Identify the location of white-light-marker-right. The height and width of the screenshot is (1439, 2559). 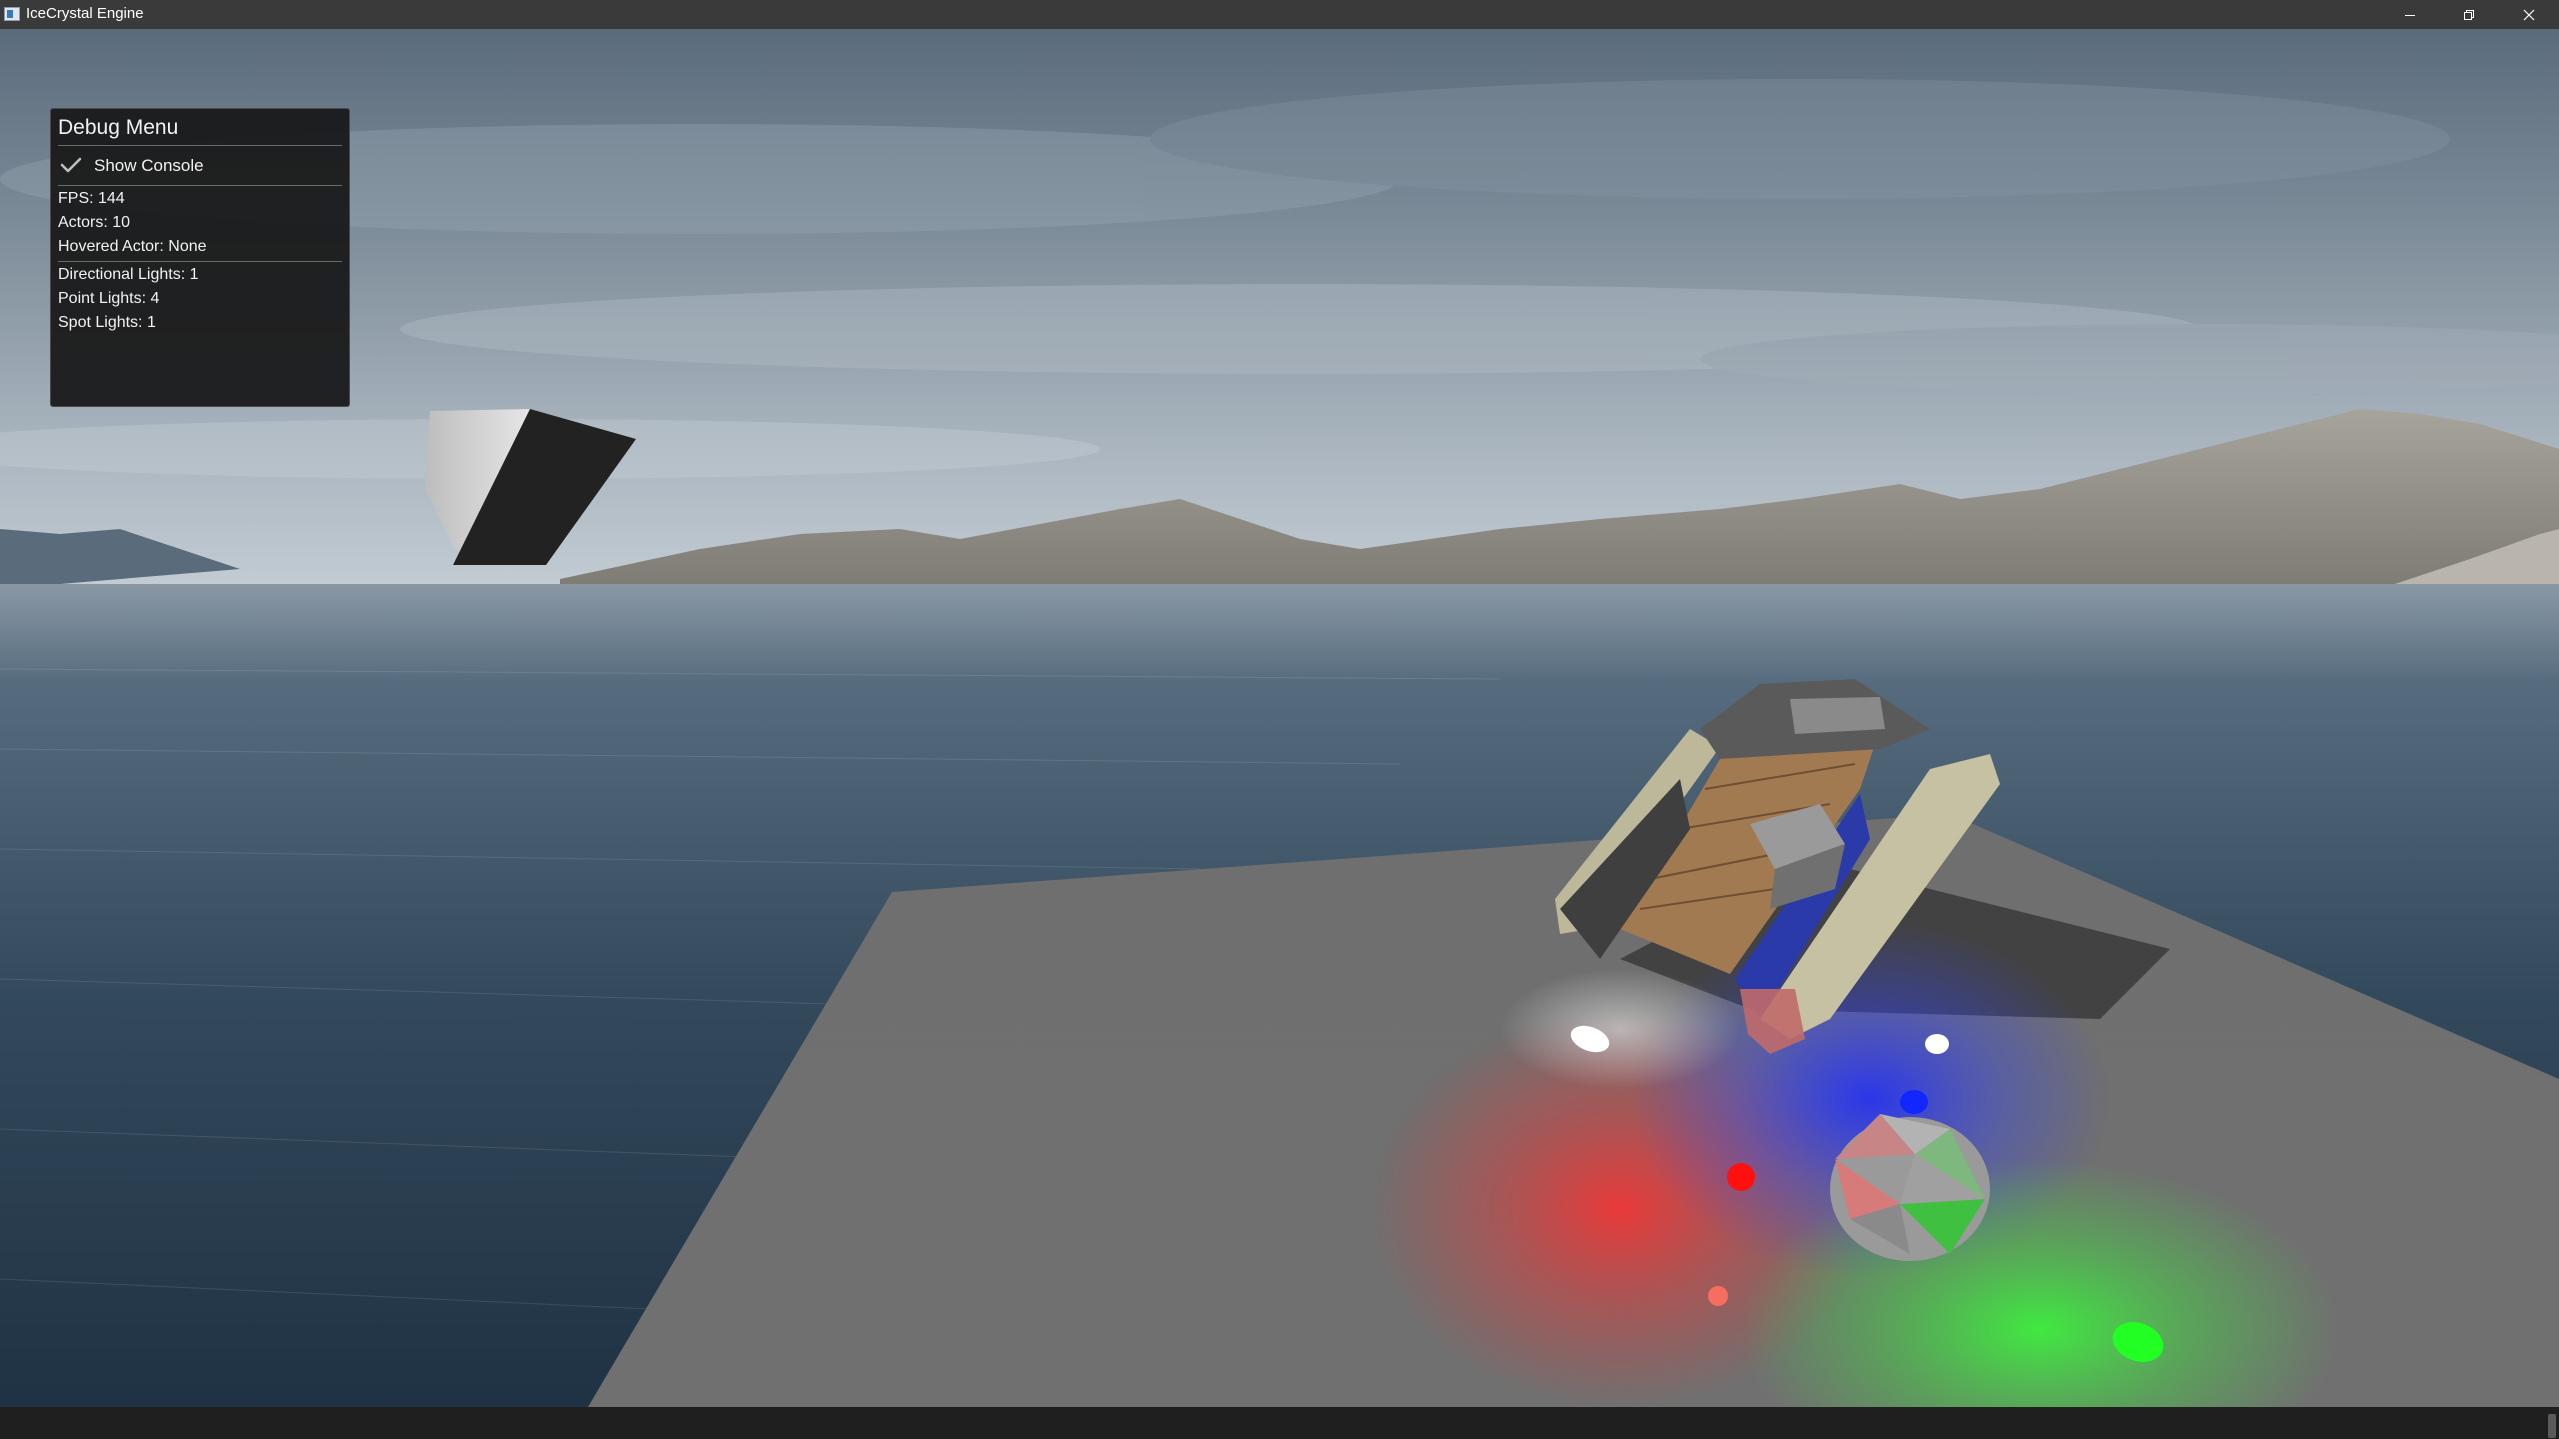
(1937, 1044).